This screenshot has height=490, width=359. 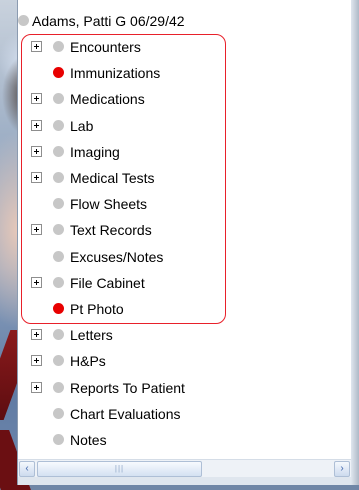 I want to click on grip-icon: |||, so click(x=119, y=468).